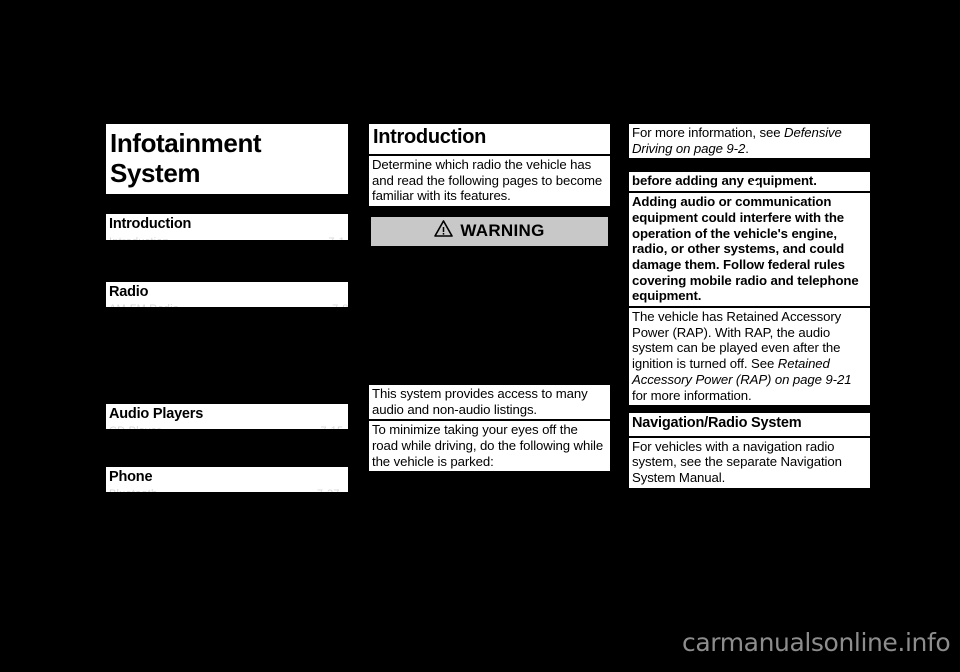 The image size is (960, 672). What do you see at coordinates (155, 173) in the screenshot?
I see `page-title-line-2: System` at bounding box center [155, 173].